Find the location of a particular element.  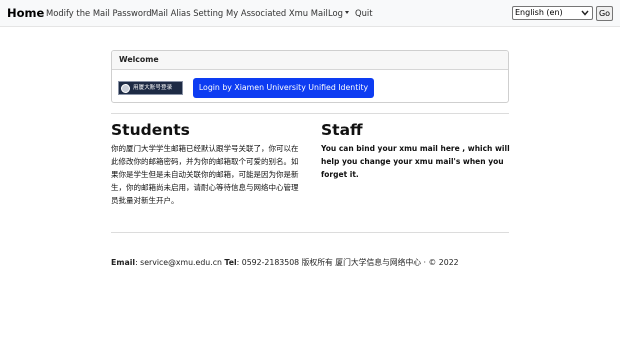

tel-label: Tel is located at coordinates (230, 262).